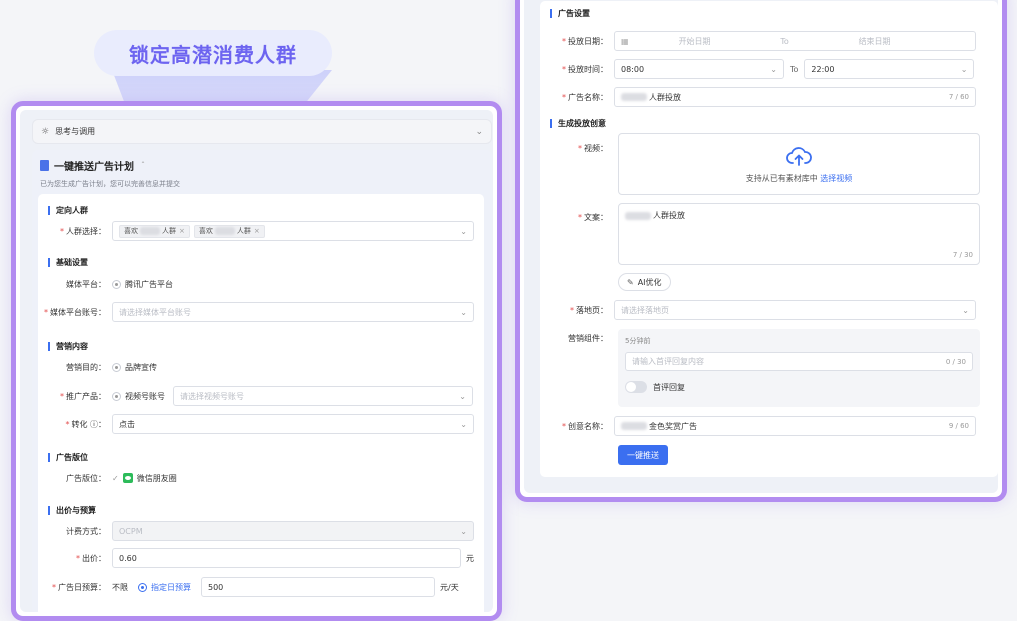 The image size is (1017, 621). Describe the element at coordinates (94, 558) in the screenshot. I see `bid-label: 出价：` at that location.